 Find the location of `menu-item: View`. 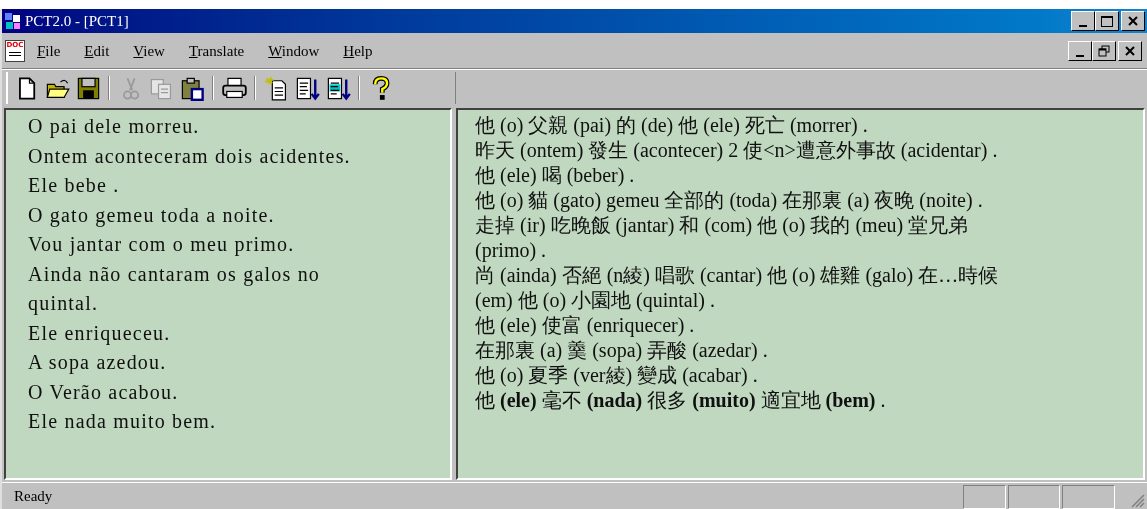

menu-item: View is located at coordinates (149, 50).